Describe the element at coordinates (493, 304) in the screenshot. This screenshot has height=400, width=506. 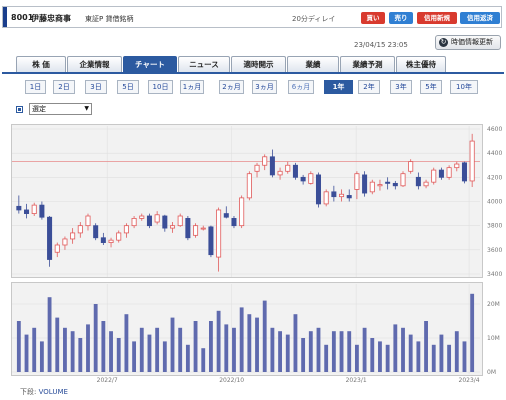
I see `volume-y-tick-label: 20M` at that location.